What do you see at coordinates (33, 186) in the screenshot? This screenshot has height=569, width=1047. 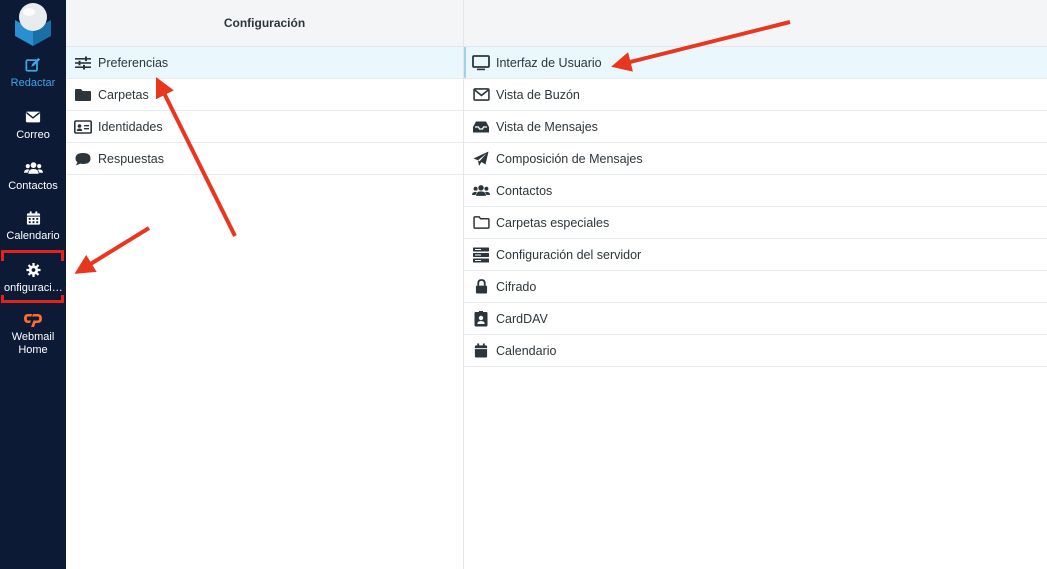 I see `nav-contacts-label: Contactos` at bounding box center [33, 186].